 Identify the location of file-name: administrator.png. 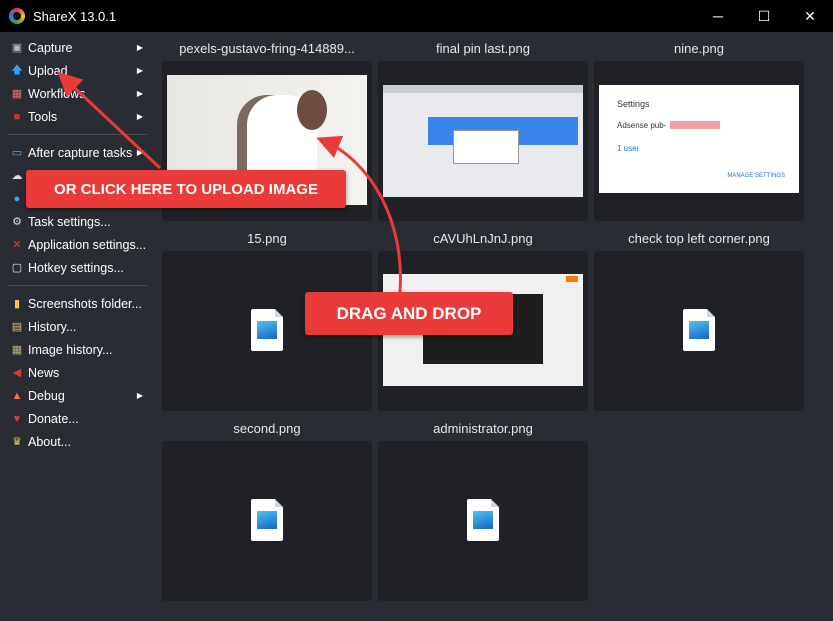
(483, 428).